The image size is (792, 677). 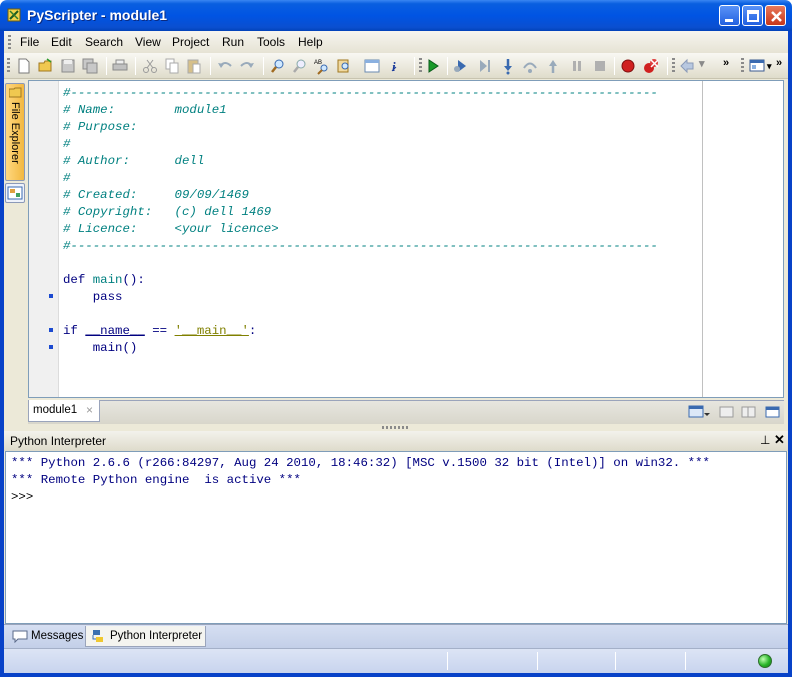 I want to click on engine-status-led-icon, so click(x=765, y=661).